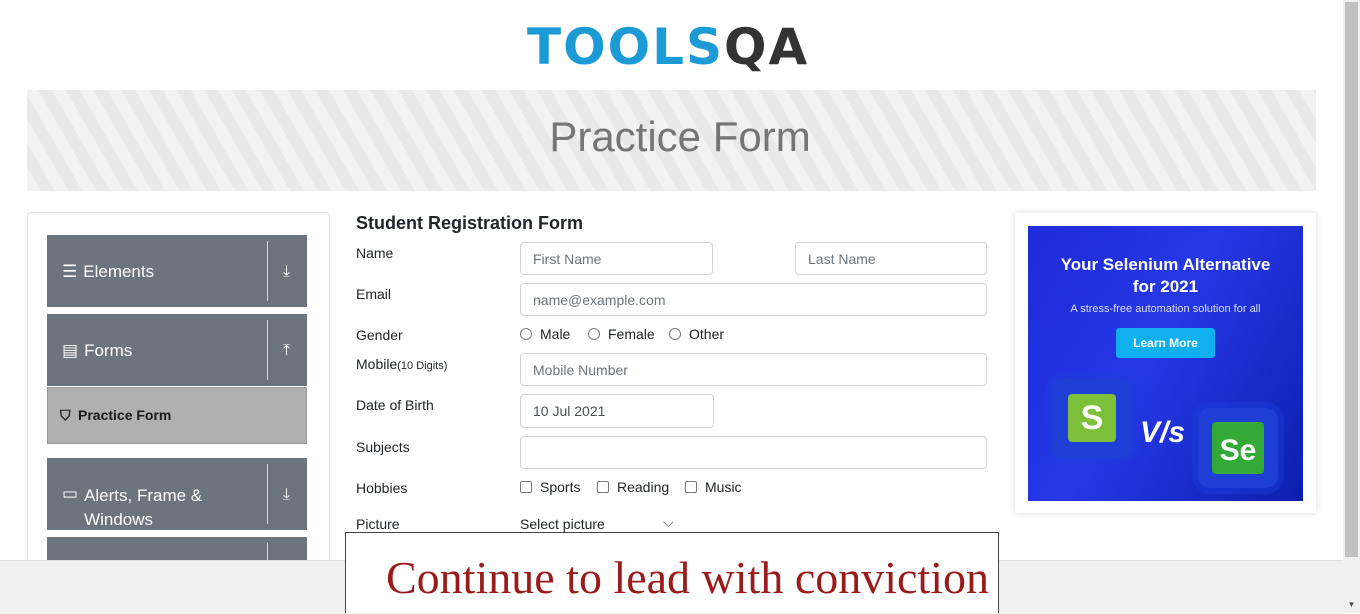 The height and width of the screenshot is (614, 1360). What do you see at coordinates (177, 415) in the screenshot?
I see `sidebar-item-practice-form: ⛉ Practice Form` at bounding box center [177, 415].